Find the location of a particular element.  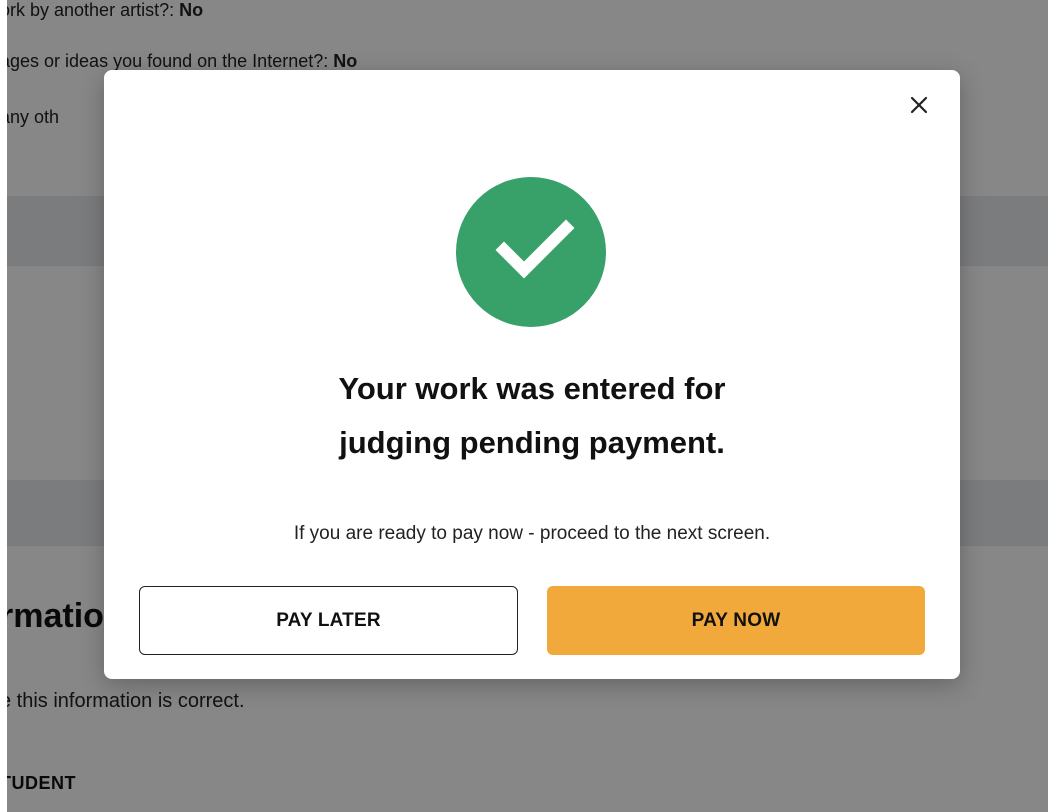

check-circle-icon is located at coordinates (531, 252).